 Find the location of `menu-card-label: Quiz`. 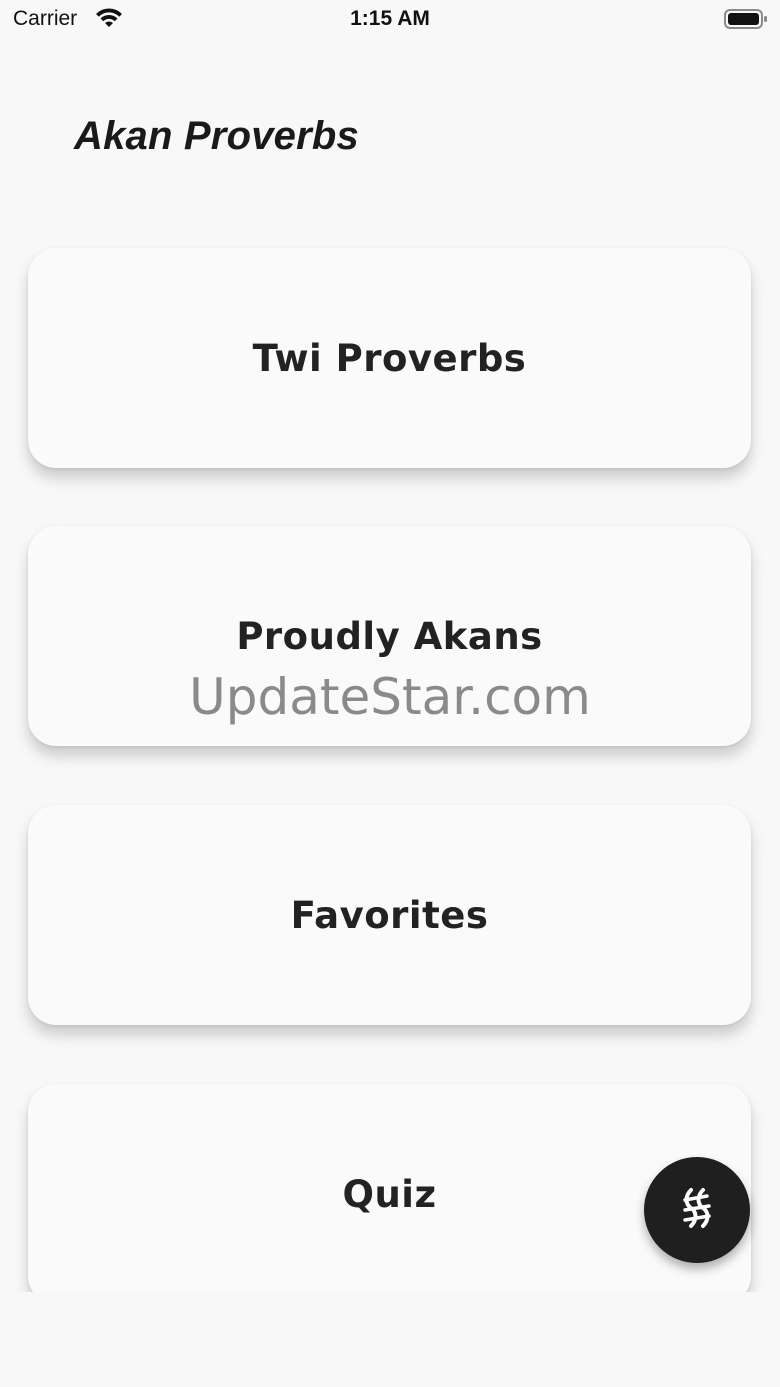

menu-card-label: Quiz is located at coordinates (389, 1194).